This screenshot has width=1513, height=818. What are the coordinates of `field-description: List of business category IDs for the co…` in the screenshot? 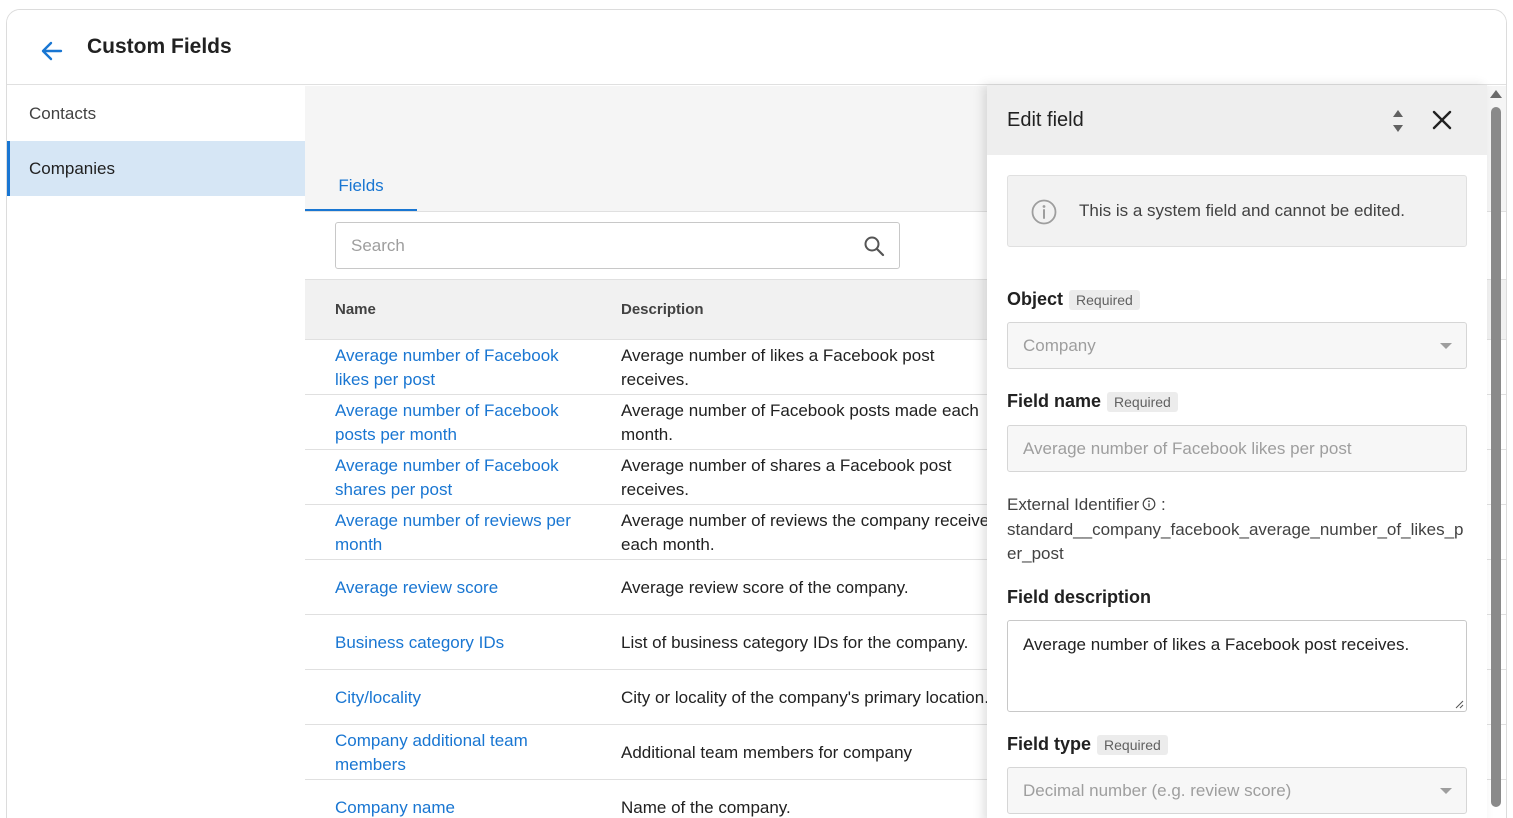 It's located at (795, 642).